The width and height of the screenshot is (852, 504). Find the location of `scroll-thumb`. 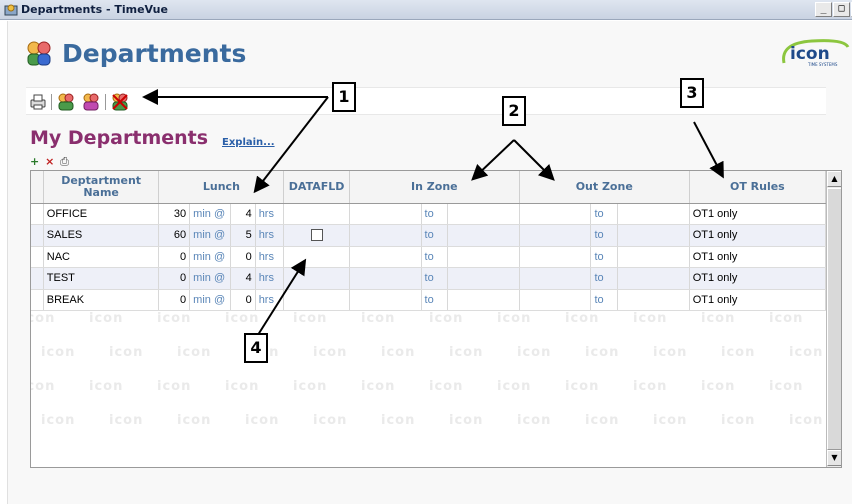

scroll-thumb is located at coordinates (834, 319).